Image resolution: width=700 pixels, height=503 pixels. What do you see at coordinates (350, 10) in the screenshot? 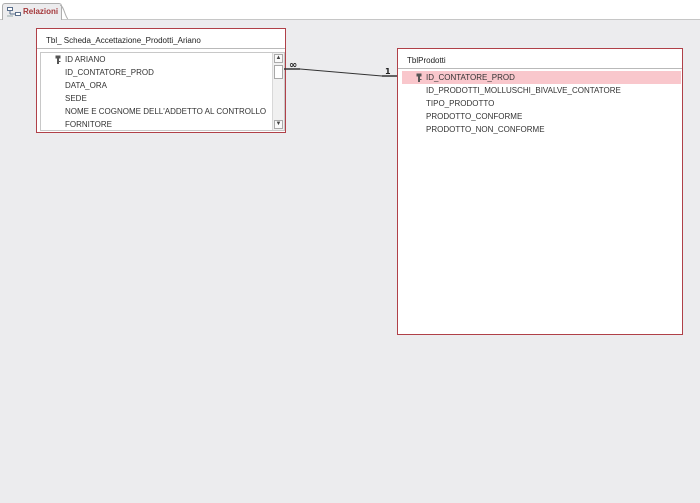
I see `document-tabstrip: Relazioni` at bounding box center [350, 10].